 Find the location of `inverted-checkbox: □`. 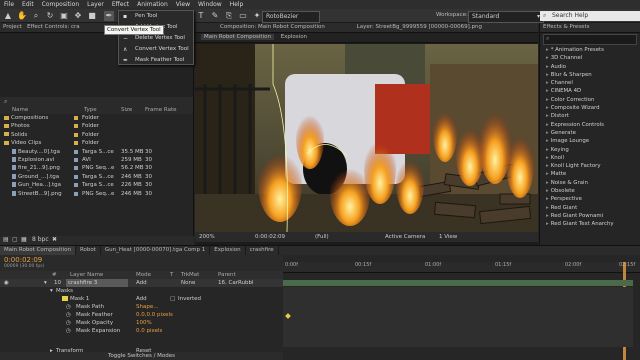

inverted-checkbox: □ is located at coordinates (172, 299).